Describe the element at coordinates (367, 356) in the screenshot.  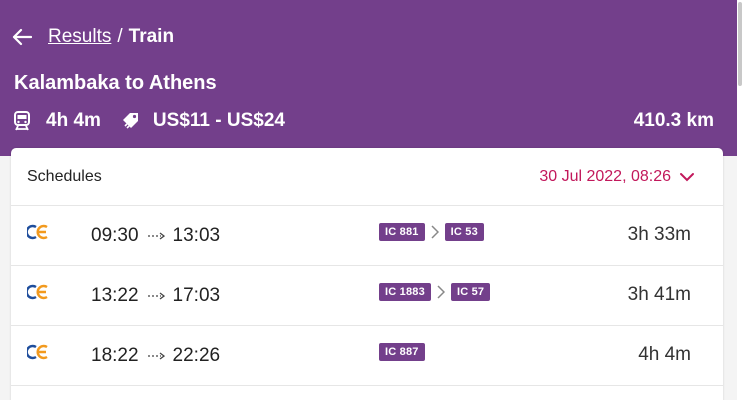
I see `schedule-row: 18:22 22:26 IC 887 4h 4m` at that location.